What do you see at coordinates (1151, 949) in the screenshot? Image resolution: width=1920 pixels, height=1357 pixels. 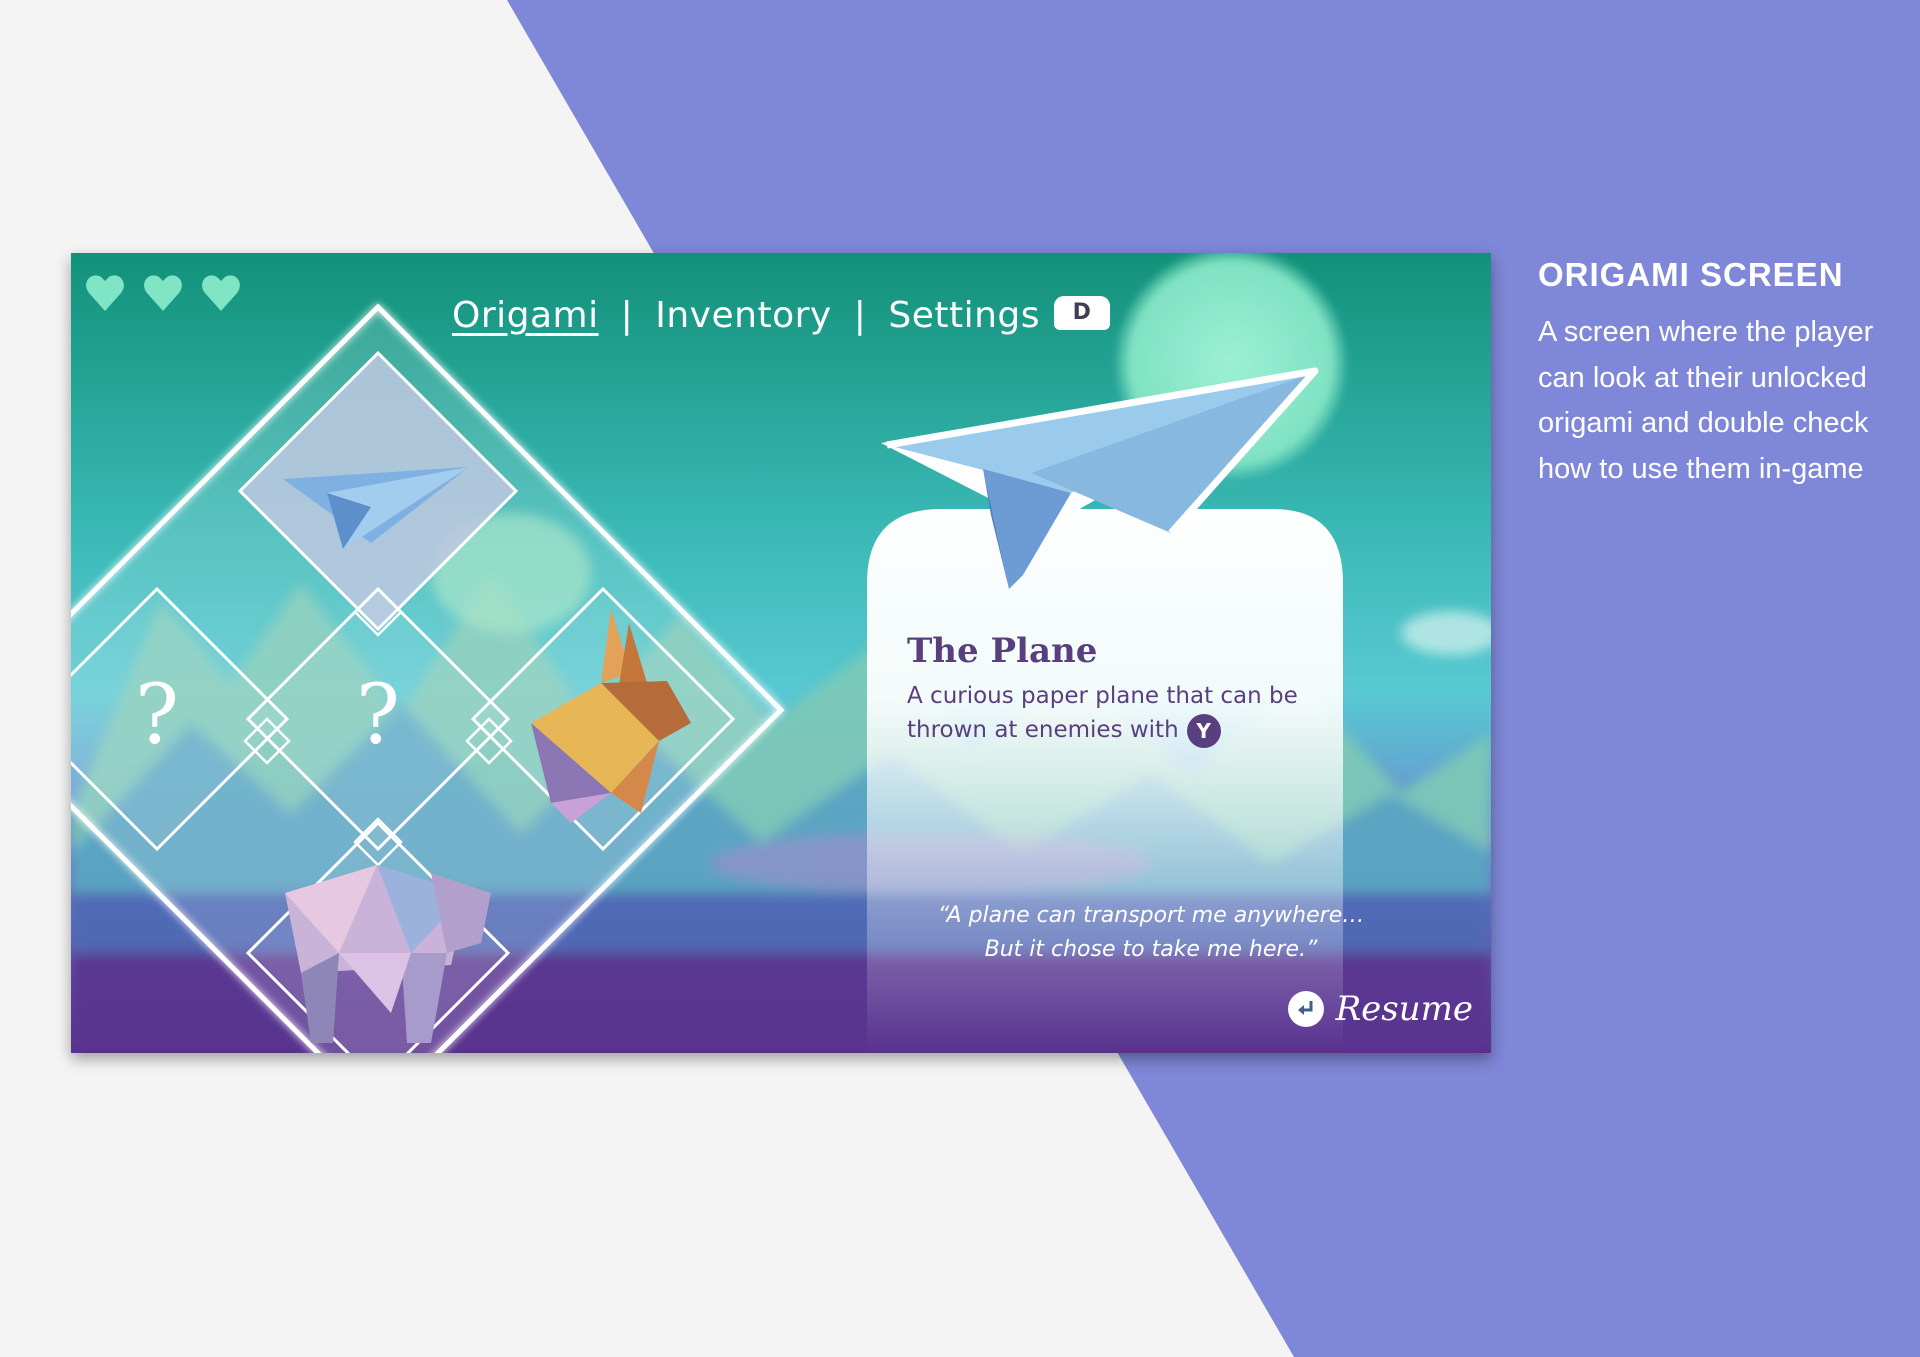 I see `quote-line-2: But it chose to take me here.”` at bounding box center [1151, 949].